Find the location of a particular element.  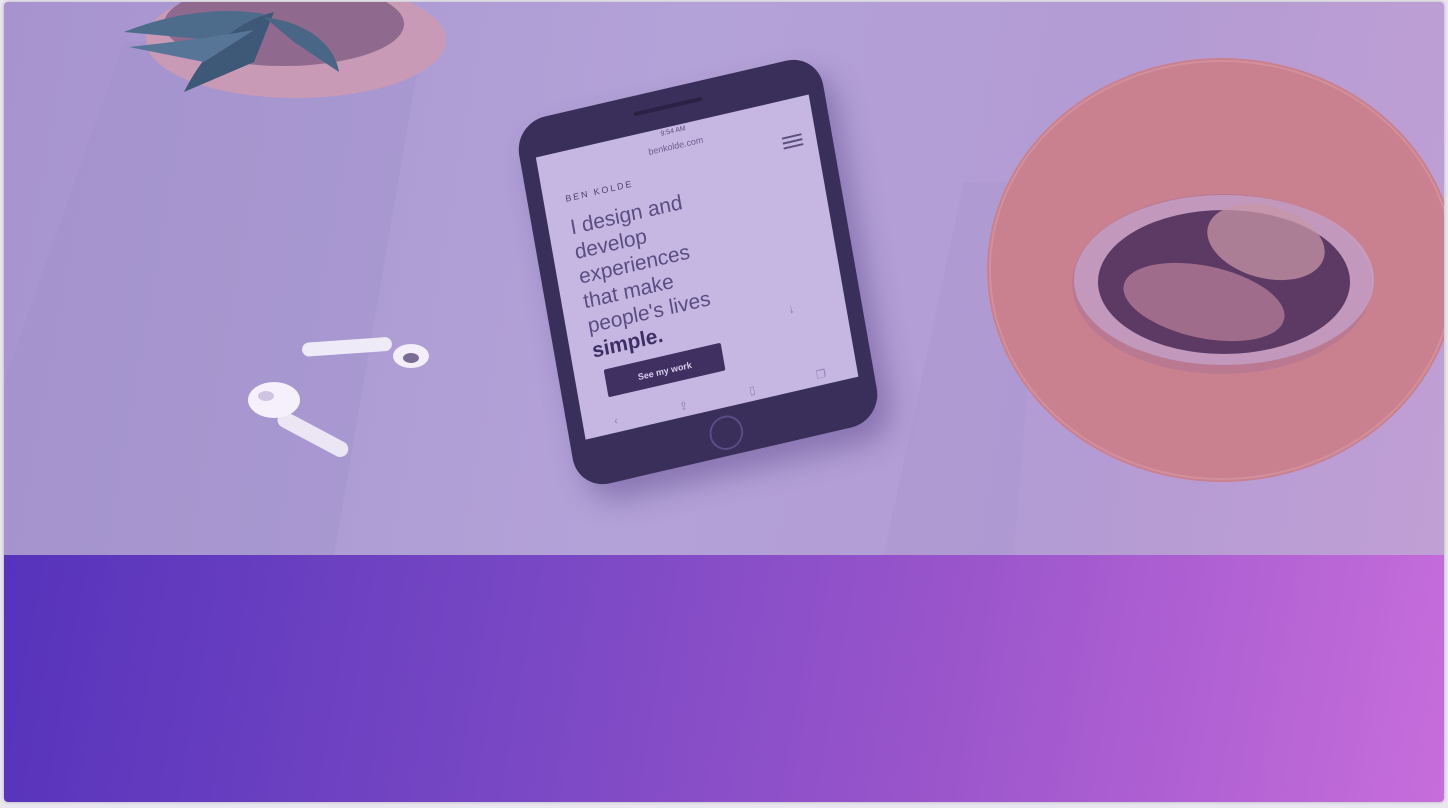

site-brand: BEN KOLDE is located at coordinates (599, 191).